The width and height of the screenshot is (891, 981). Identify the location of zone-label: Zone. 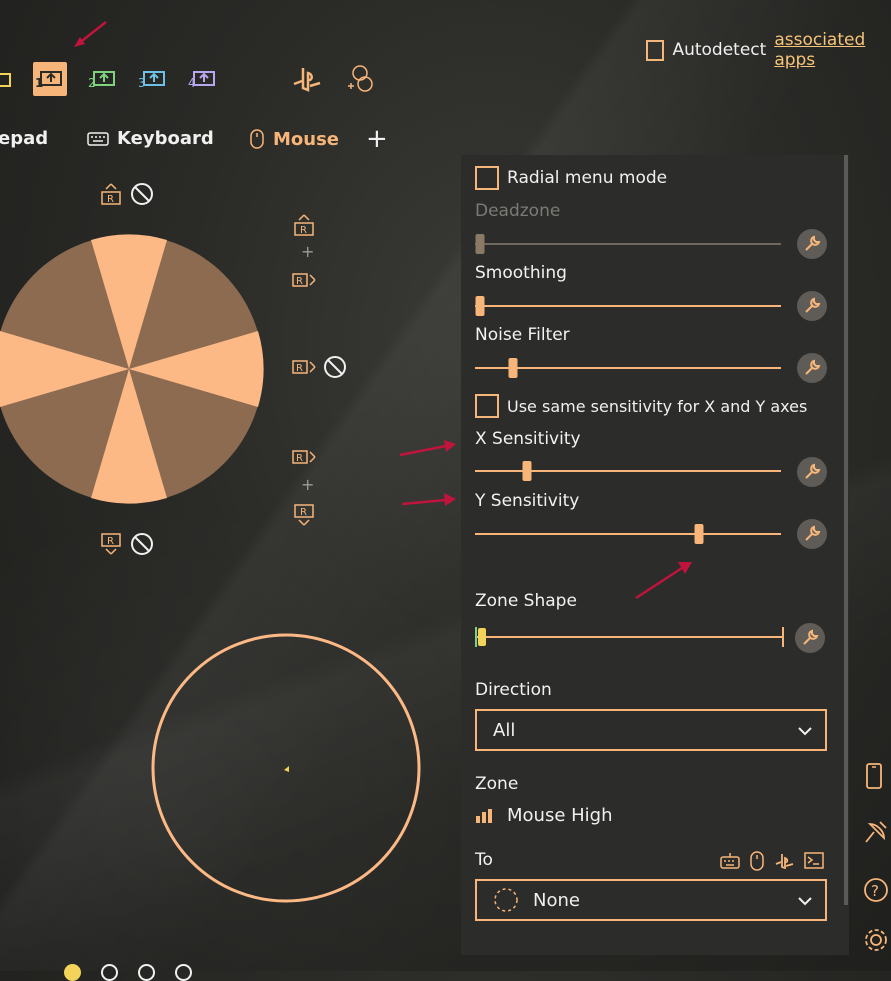
(497, 784).